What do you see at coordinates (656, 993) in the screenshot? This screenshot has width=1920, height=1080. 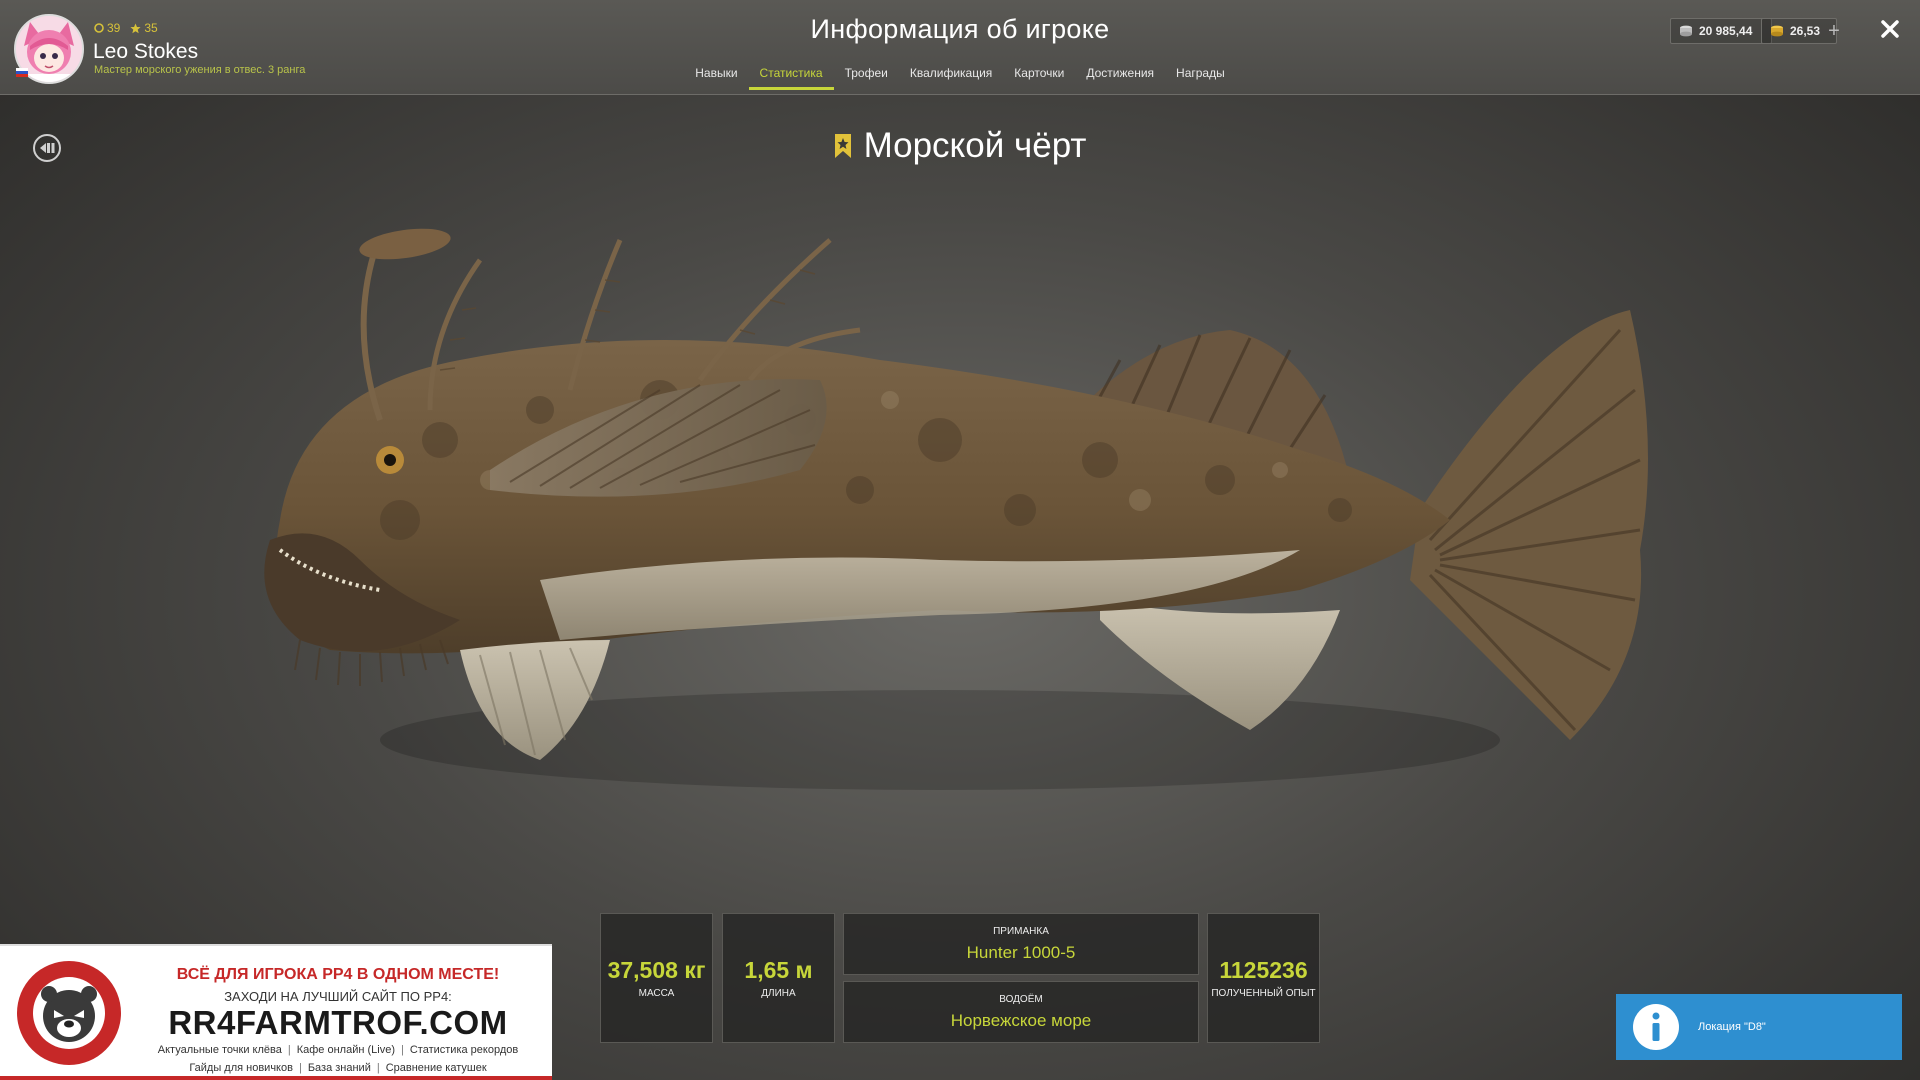 I see `mass-label: МАССА` at bounding box center [656, 993].